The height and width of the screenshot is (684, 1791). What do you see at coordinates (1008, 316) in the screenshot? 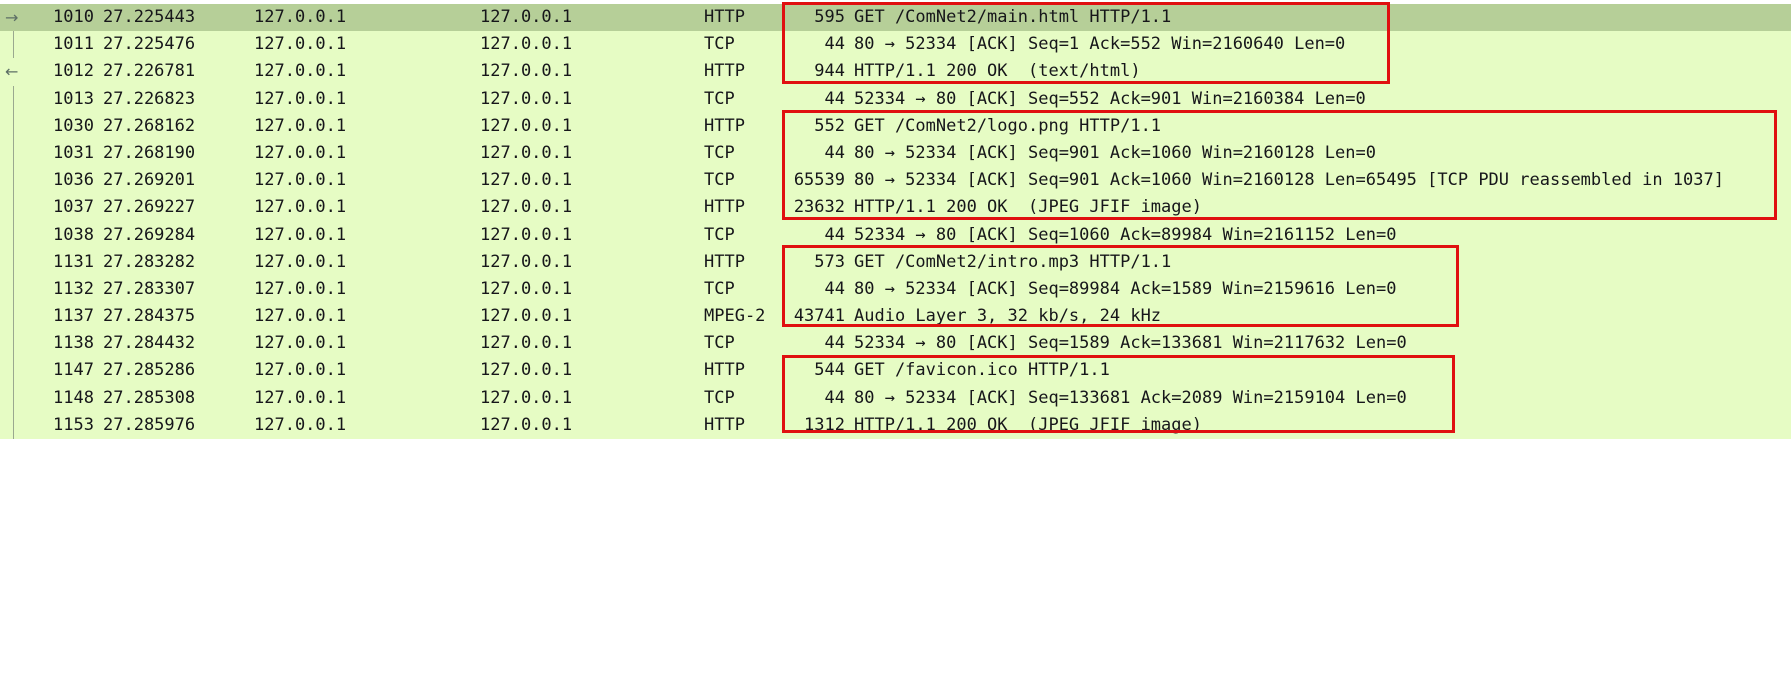
I see `packet-info: Audio Layer 3, 32 kb/s, 24 kHz` at bounding box center [1008, 316].